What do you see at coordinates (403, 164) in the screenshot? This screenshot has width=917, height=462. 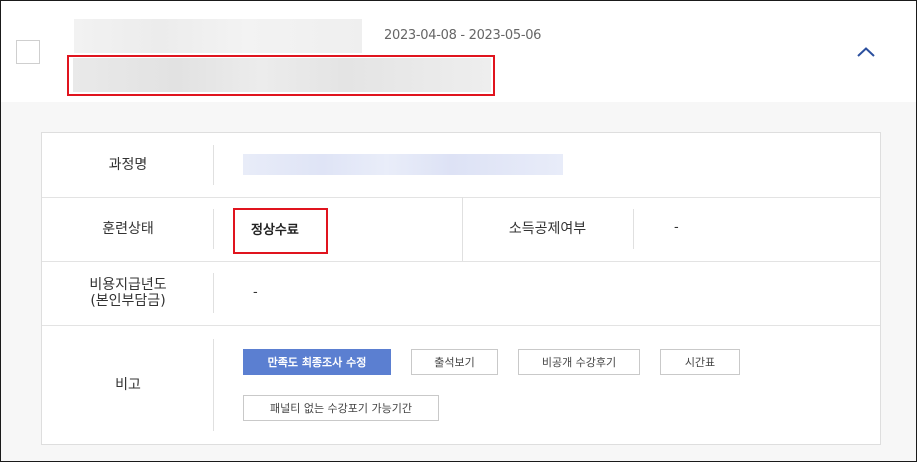 I see `course-name-redacted` at bounding box center [403, 164].